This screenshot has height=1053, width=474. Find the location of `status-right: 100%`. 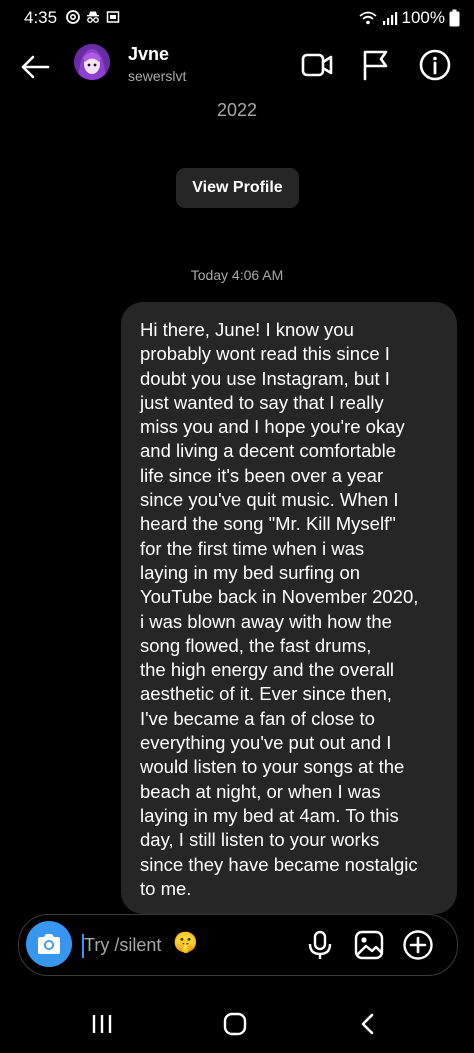

status-right: 100% is located at coordinates (409, 18).